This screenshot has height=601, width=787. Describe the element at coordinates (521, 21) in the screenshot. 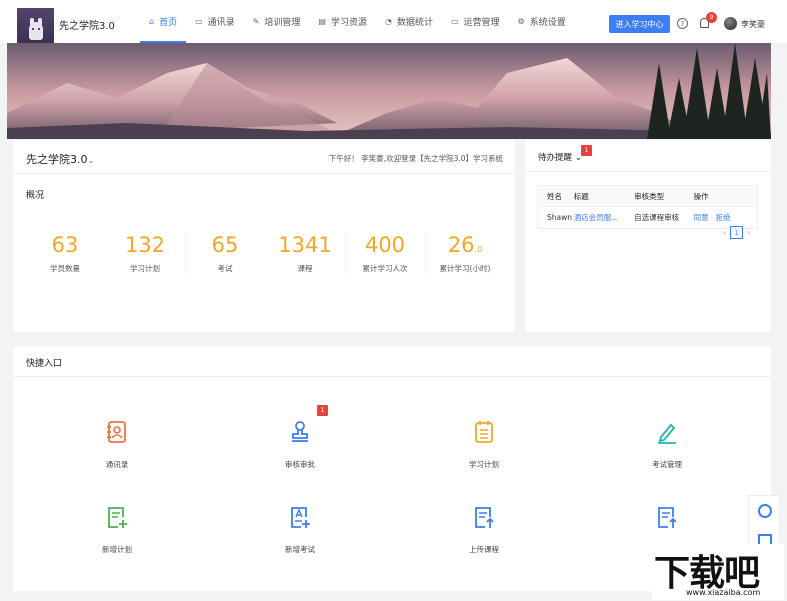

I see `gear-icon: ⚙` at that location.